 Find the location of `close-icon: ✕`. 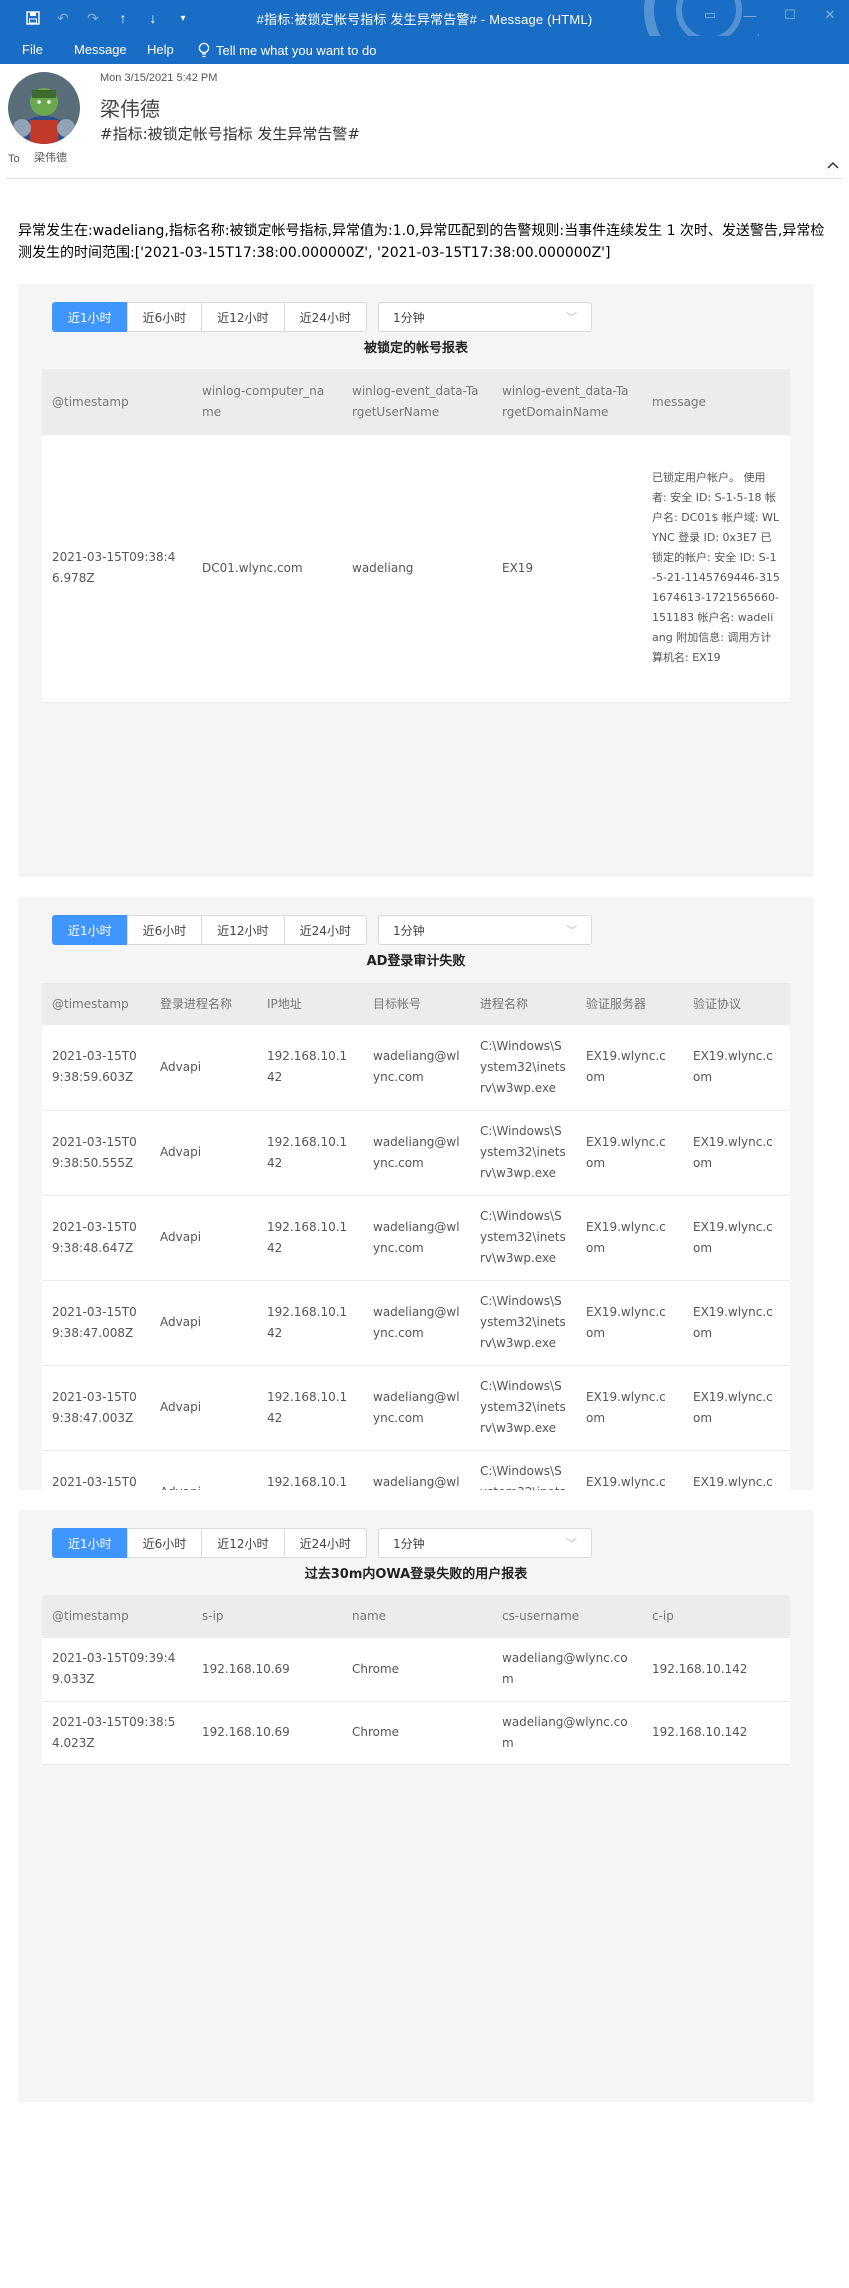

close-icon: ✕ is located at coordinates (830, 15).